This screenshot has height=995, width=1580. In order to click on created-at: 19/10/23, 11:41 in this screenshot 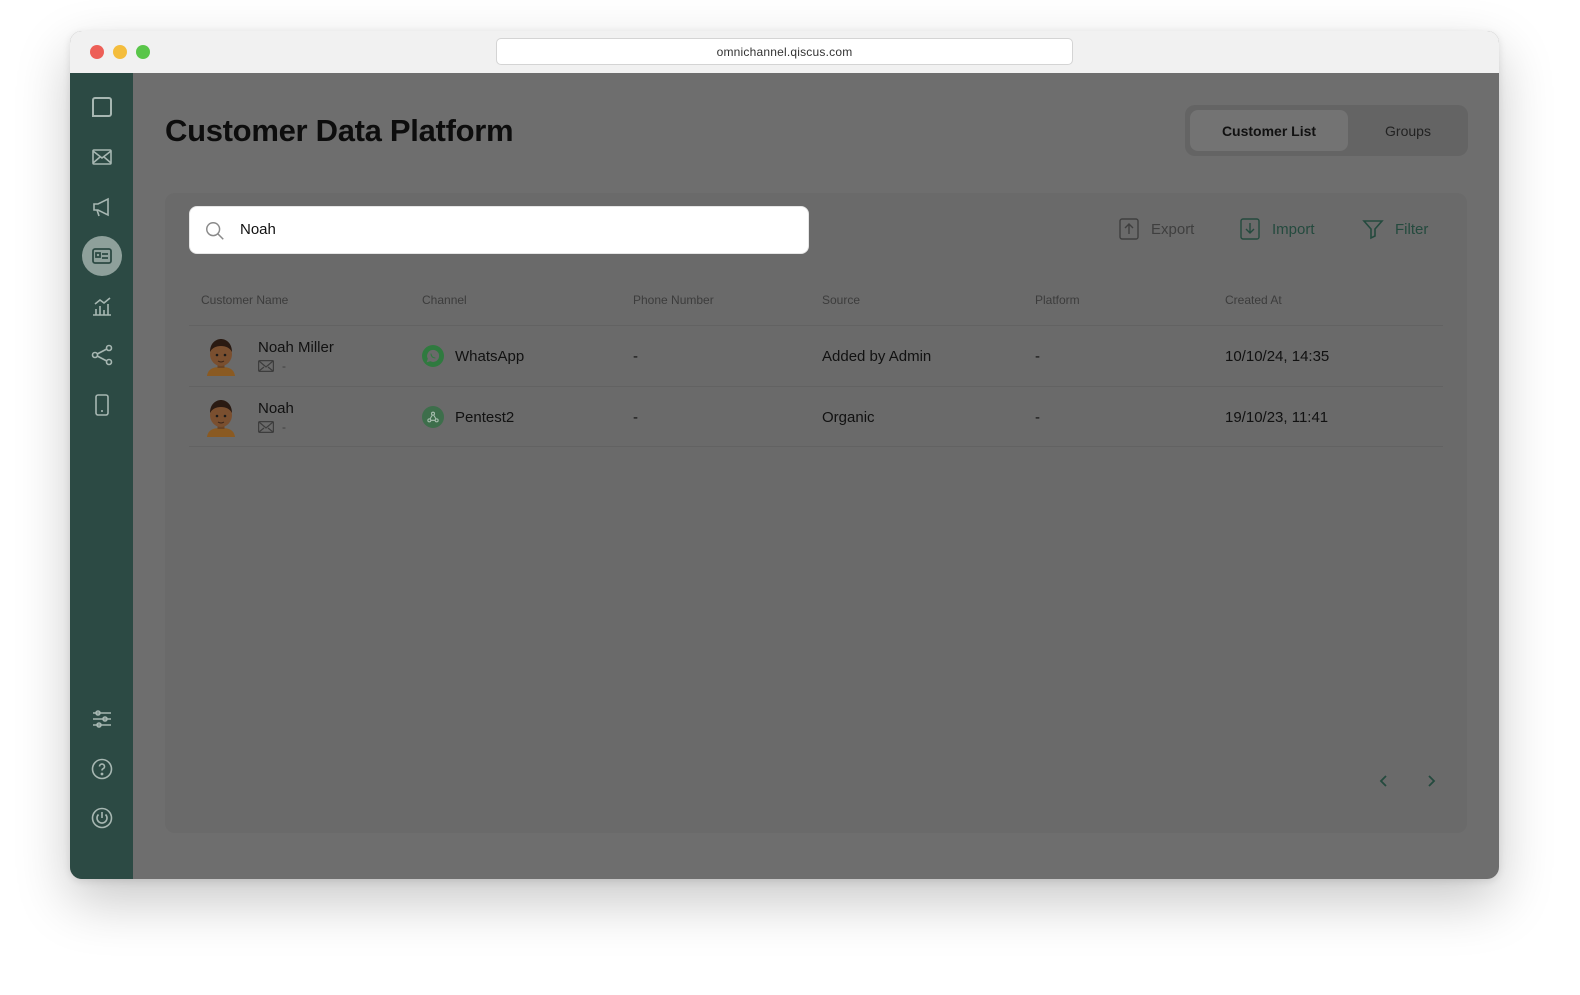, I will do `click(1277, 417)`.